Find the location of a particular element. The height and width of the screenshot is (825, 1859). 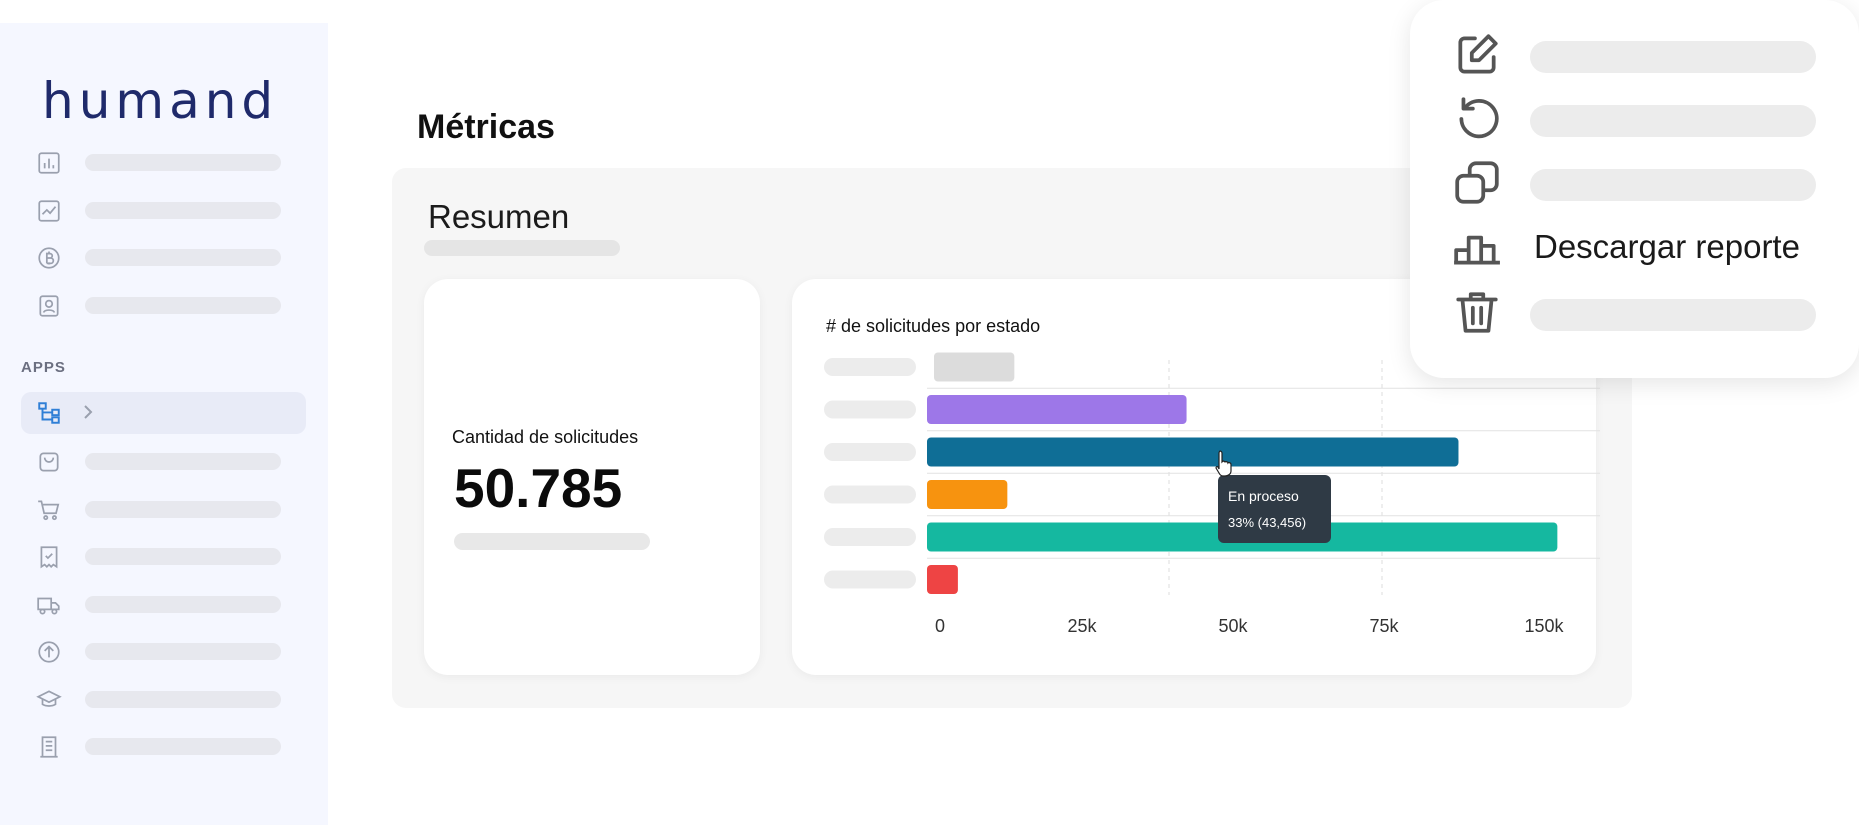

edit-icon is located at coordinates (1477, 55).